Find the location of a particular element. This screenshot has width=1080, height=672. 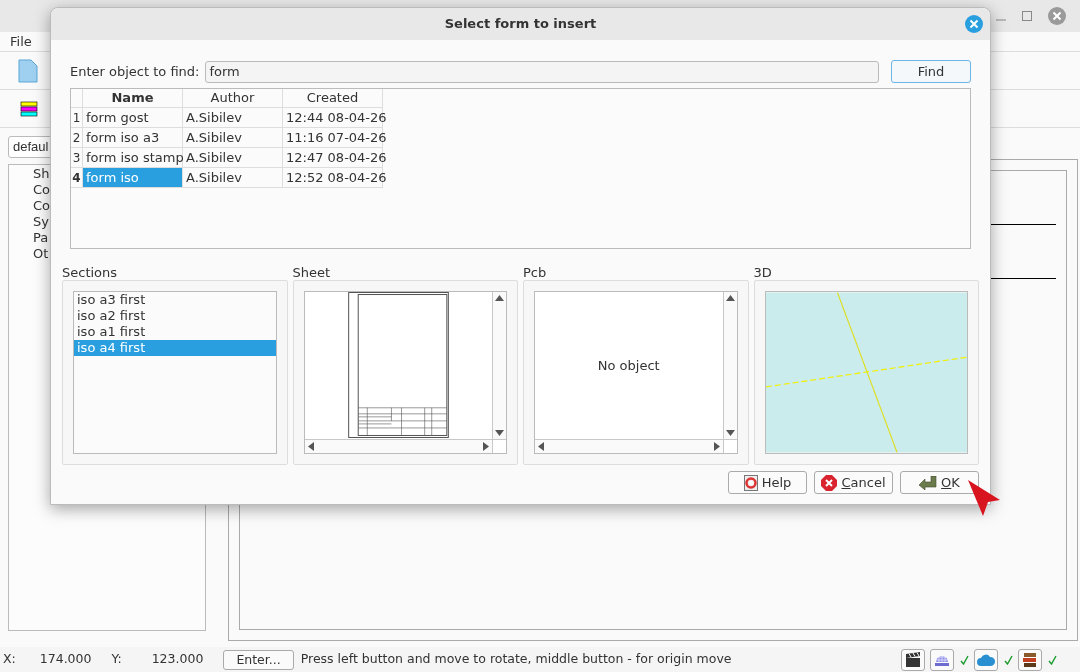

row-number: 2 is located at coordinates (77, 137).